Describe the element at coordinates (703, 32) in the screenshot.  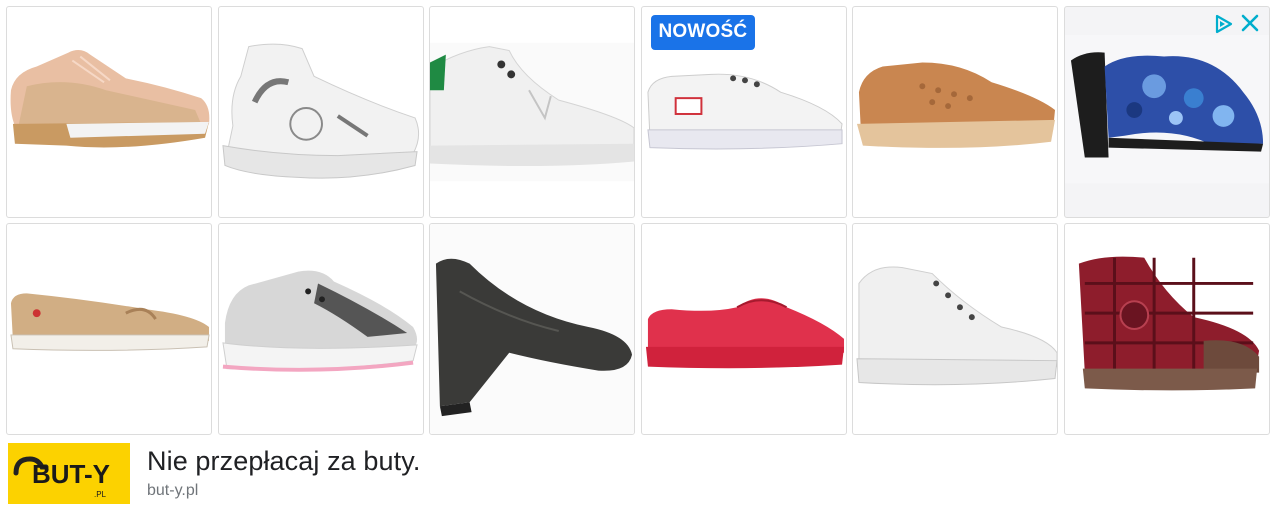
I see `new-badge: NOWOŚĆ` at that location.